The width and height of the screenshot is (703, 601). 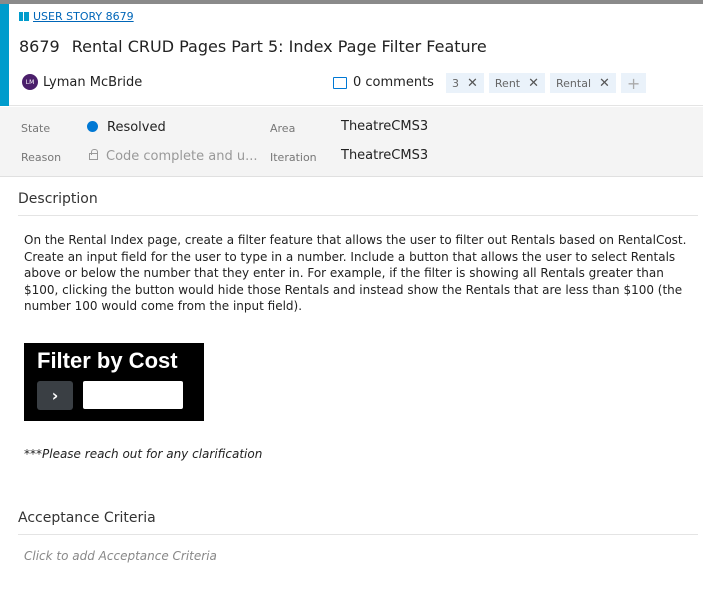 What do you see at coordinates (384, 126) in the screenshot?
I see `area-field: TheatreCMS3` at bounding box center [384, 126].